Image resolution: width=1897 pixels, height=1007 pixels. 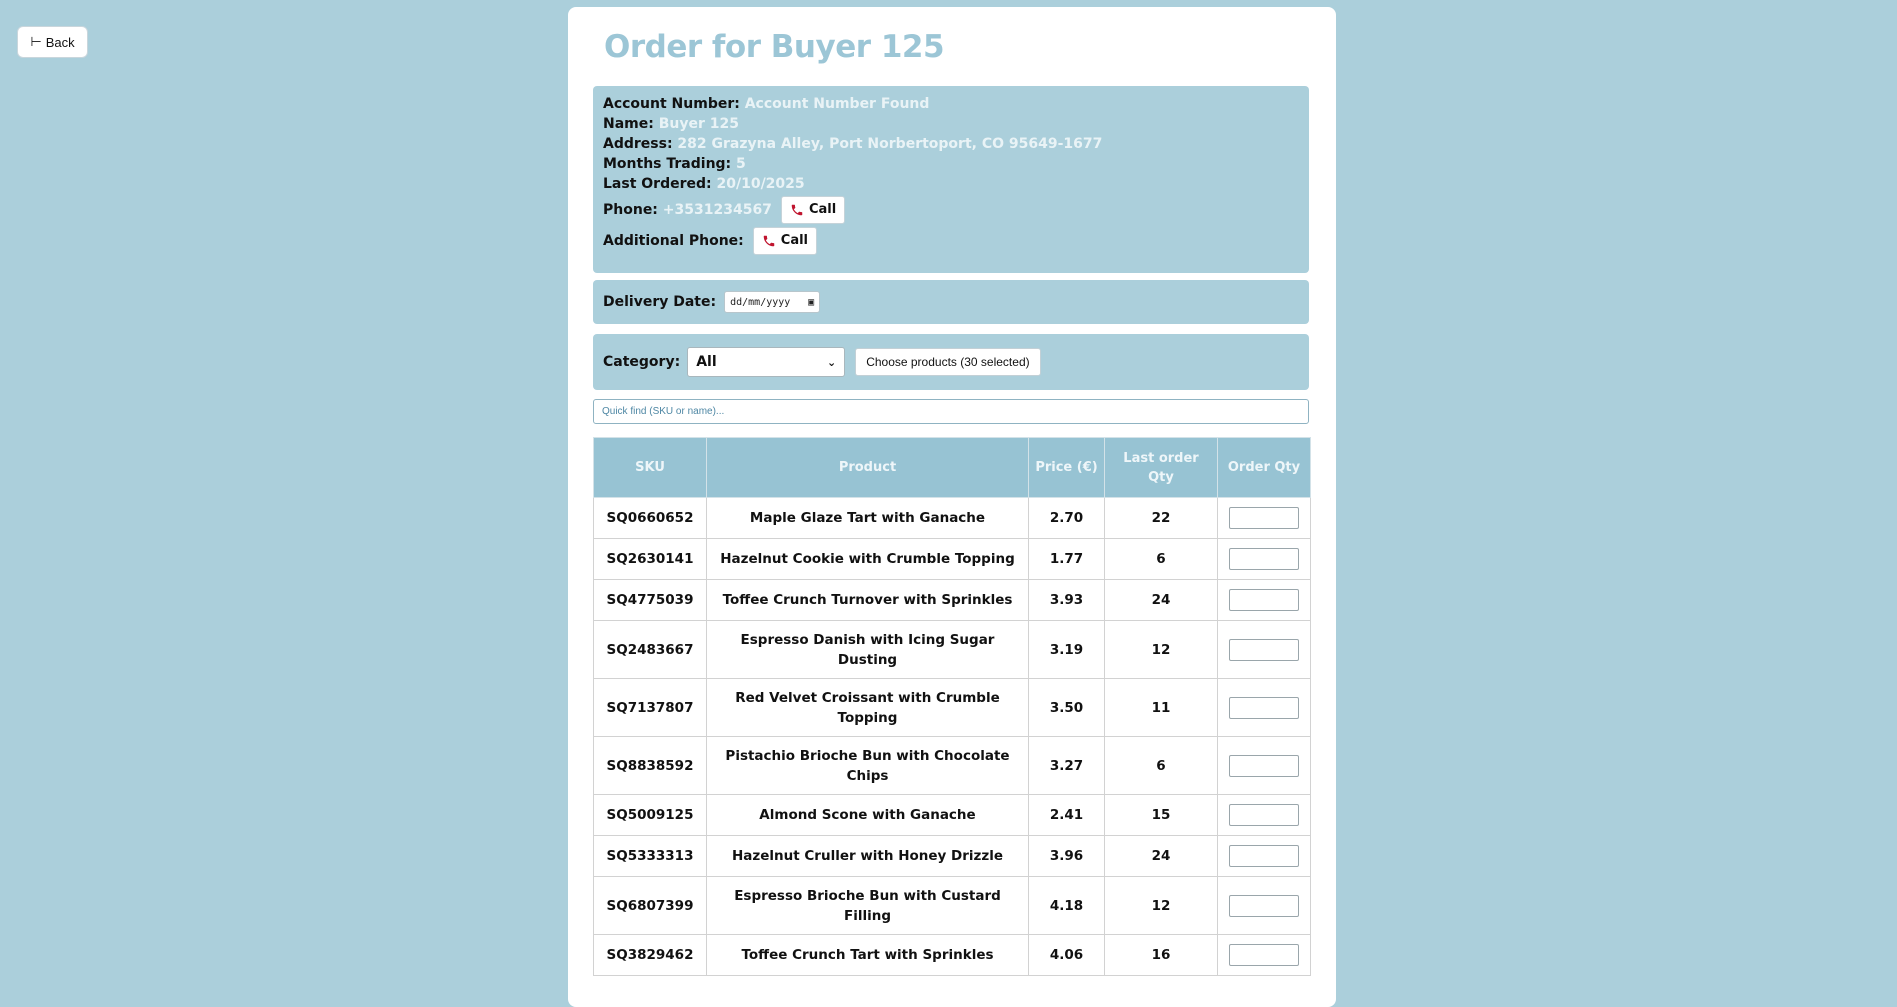 I want to click on calendar-icon: ▣, so click(x=811, y=302).